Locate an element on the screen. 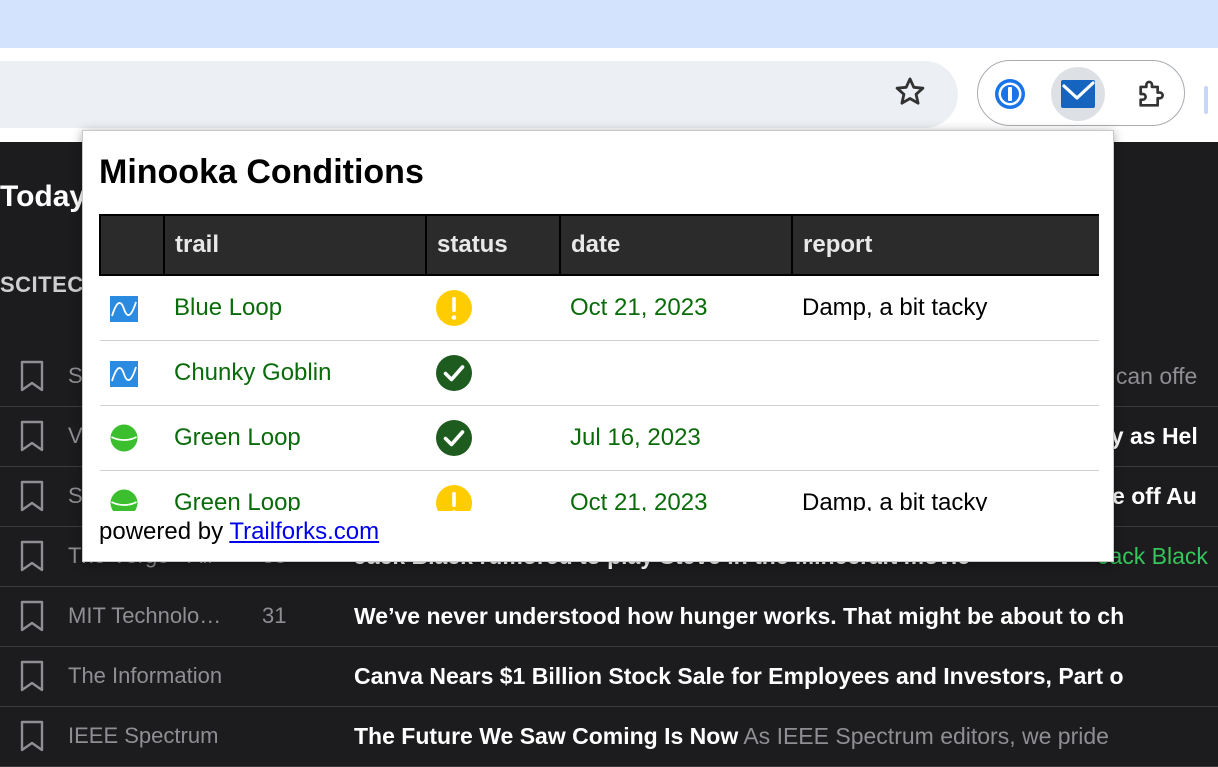  star-icon is located at coordinates (910, 91).